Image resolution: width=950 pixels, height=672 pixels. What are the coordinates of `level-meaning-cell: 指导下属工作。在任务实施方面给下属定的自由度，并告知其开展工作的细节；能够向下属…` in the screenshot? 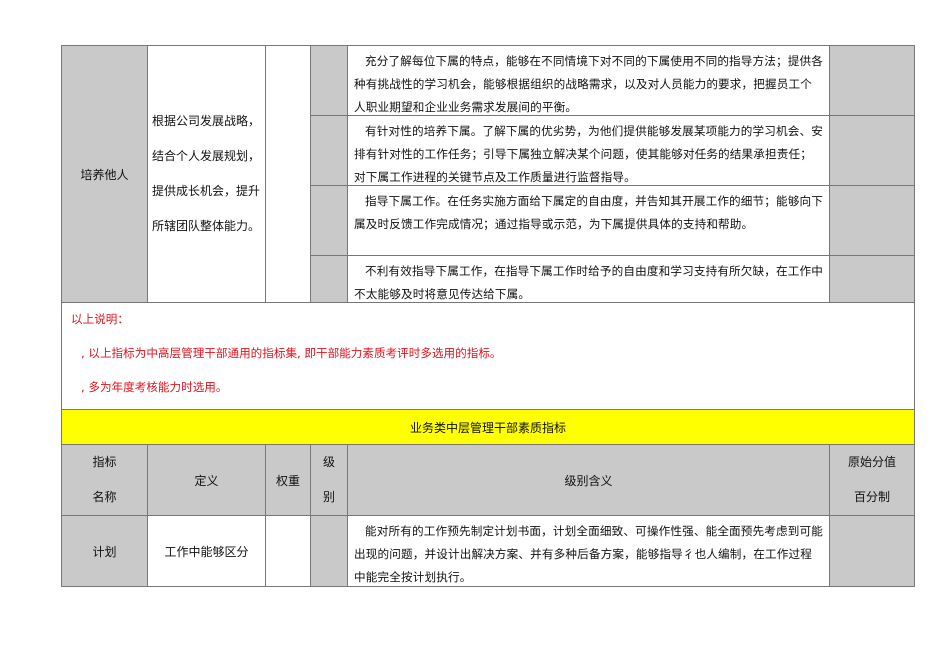 It's located at (588, 220).